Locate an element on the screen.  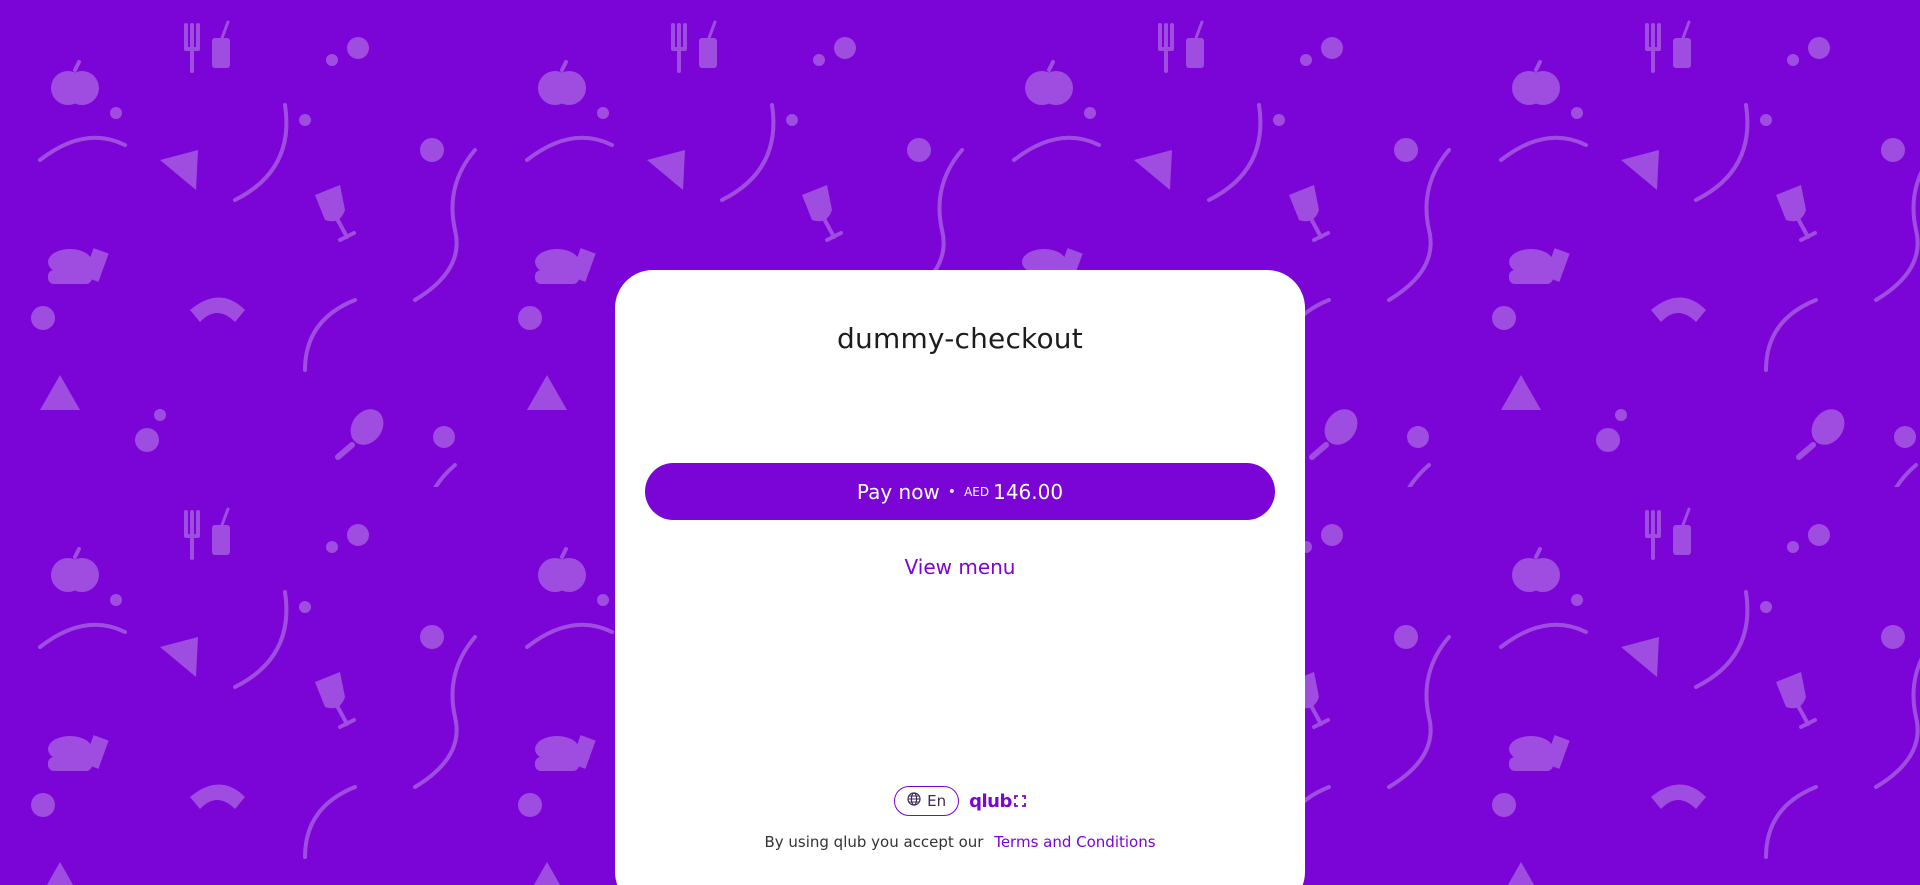
pay-now-label: Pay now is located at coordinates (898, 491).